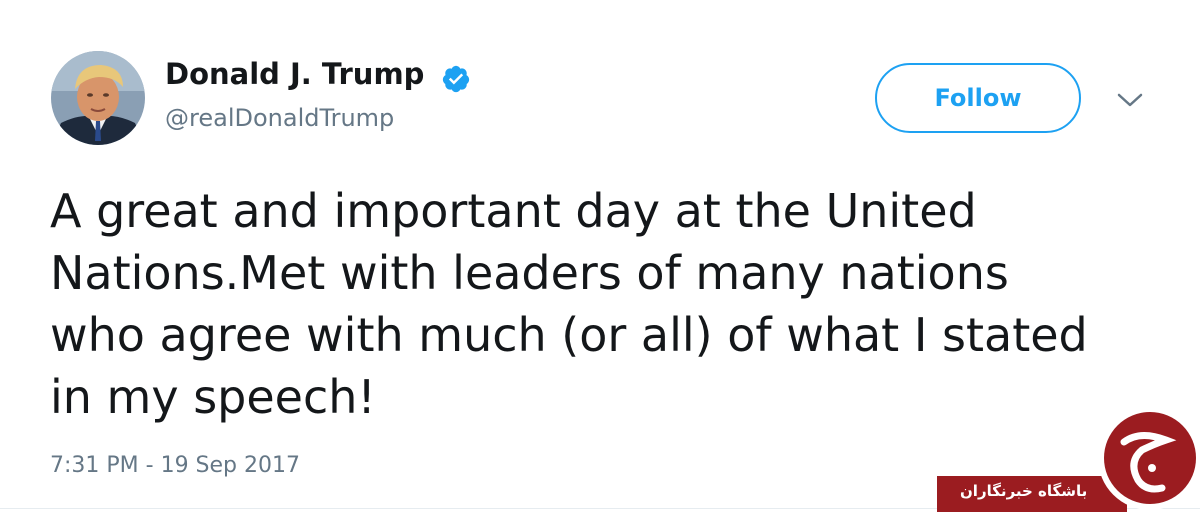 This screenshot has width=1200, height=512. Describe the element at coordinates (513, 211) in the screenshot. I see `tweet-text-line: A great and important day at the United` at that location.